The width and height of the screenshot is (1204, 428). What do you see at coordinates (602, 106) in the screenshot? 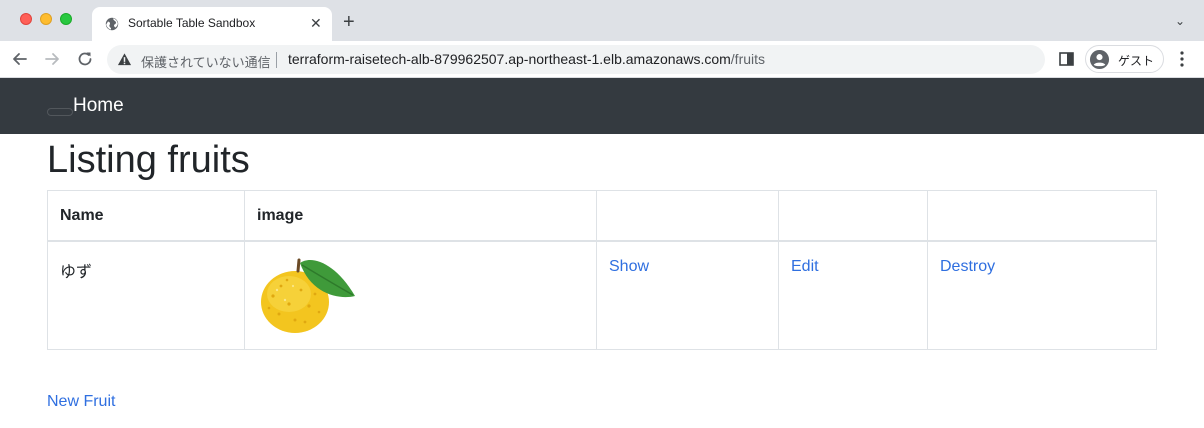
I see `site-navbar: Home` at bounding box center [602, 106].